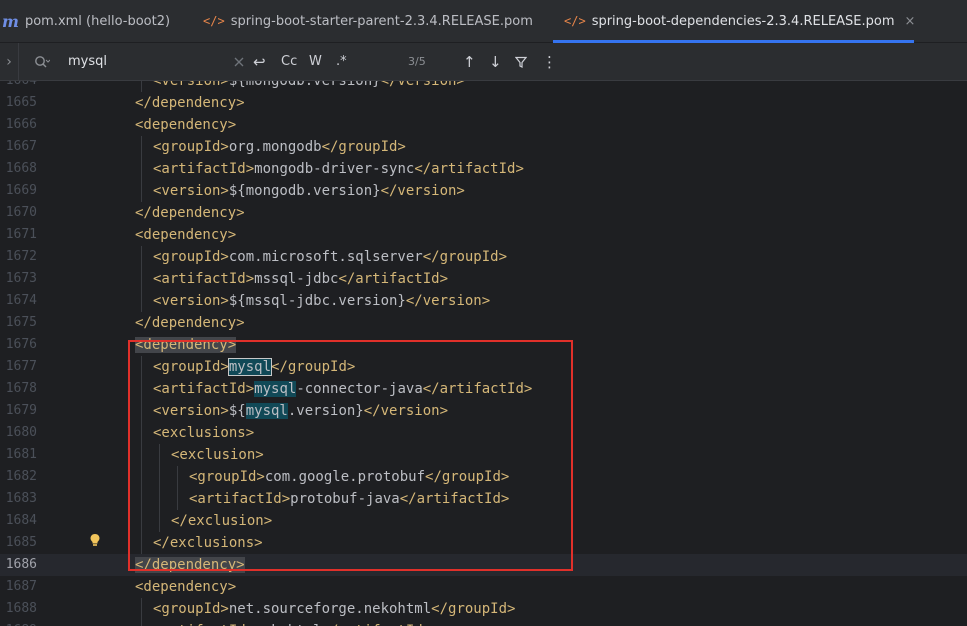 The height and width of the screenshot is (626, 967). I want to click on code-line: 1676 <dependency>, so click(483, 345).